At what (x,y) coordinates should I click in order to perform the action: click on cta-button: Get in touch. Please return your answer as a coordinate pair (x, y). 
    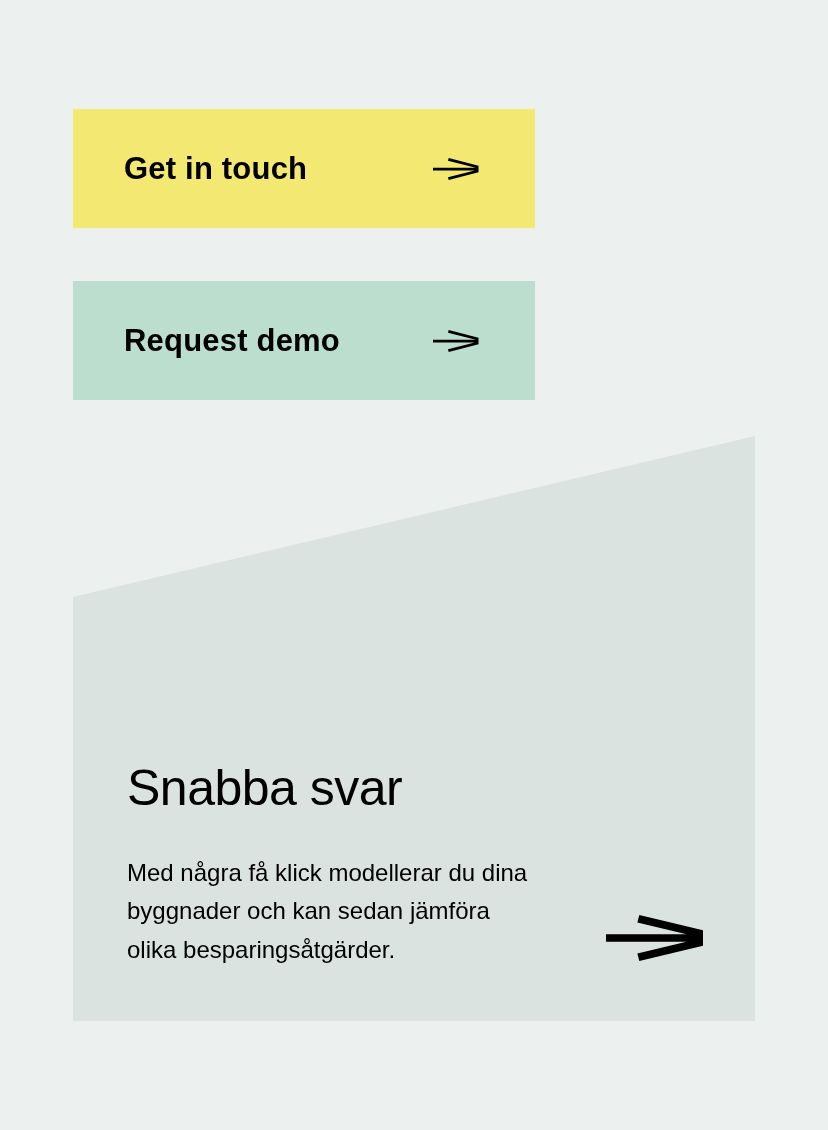
    Looking at the image, I should click on (304, 168).